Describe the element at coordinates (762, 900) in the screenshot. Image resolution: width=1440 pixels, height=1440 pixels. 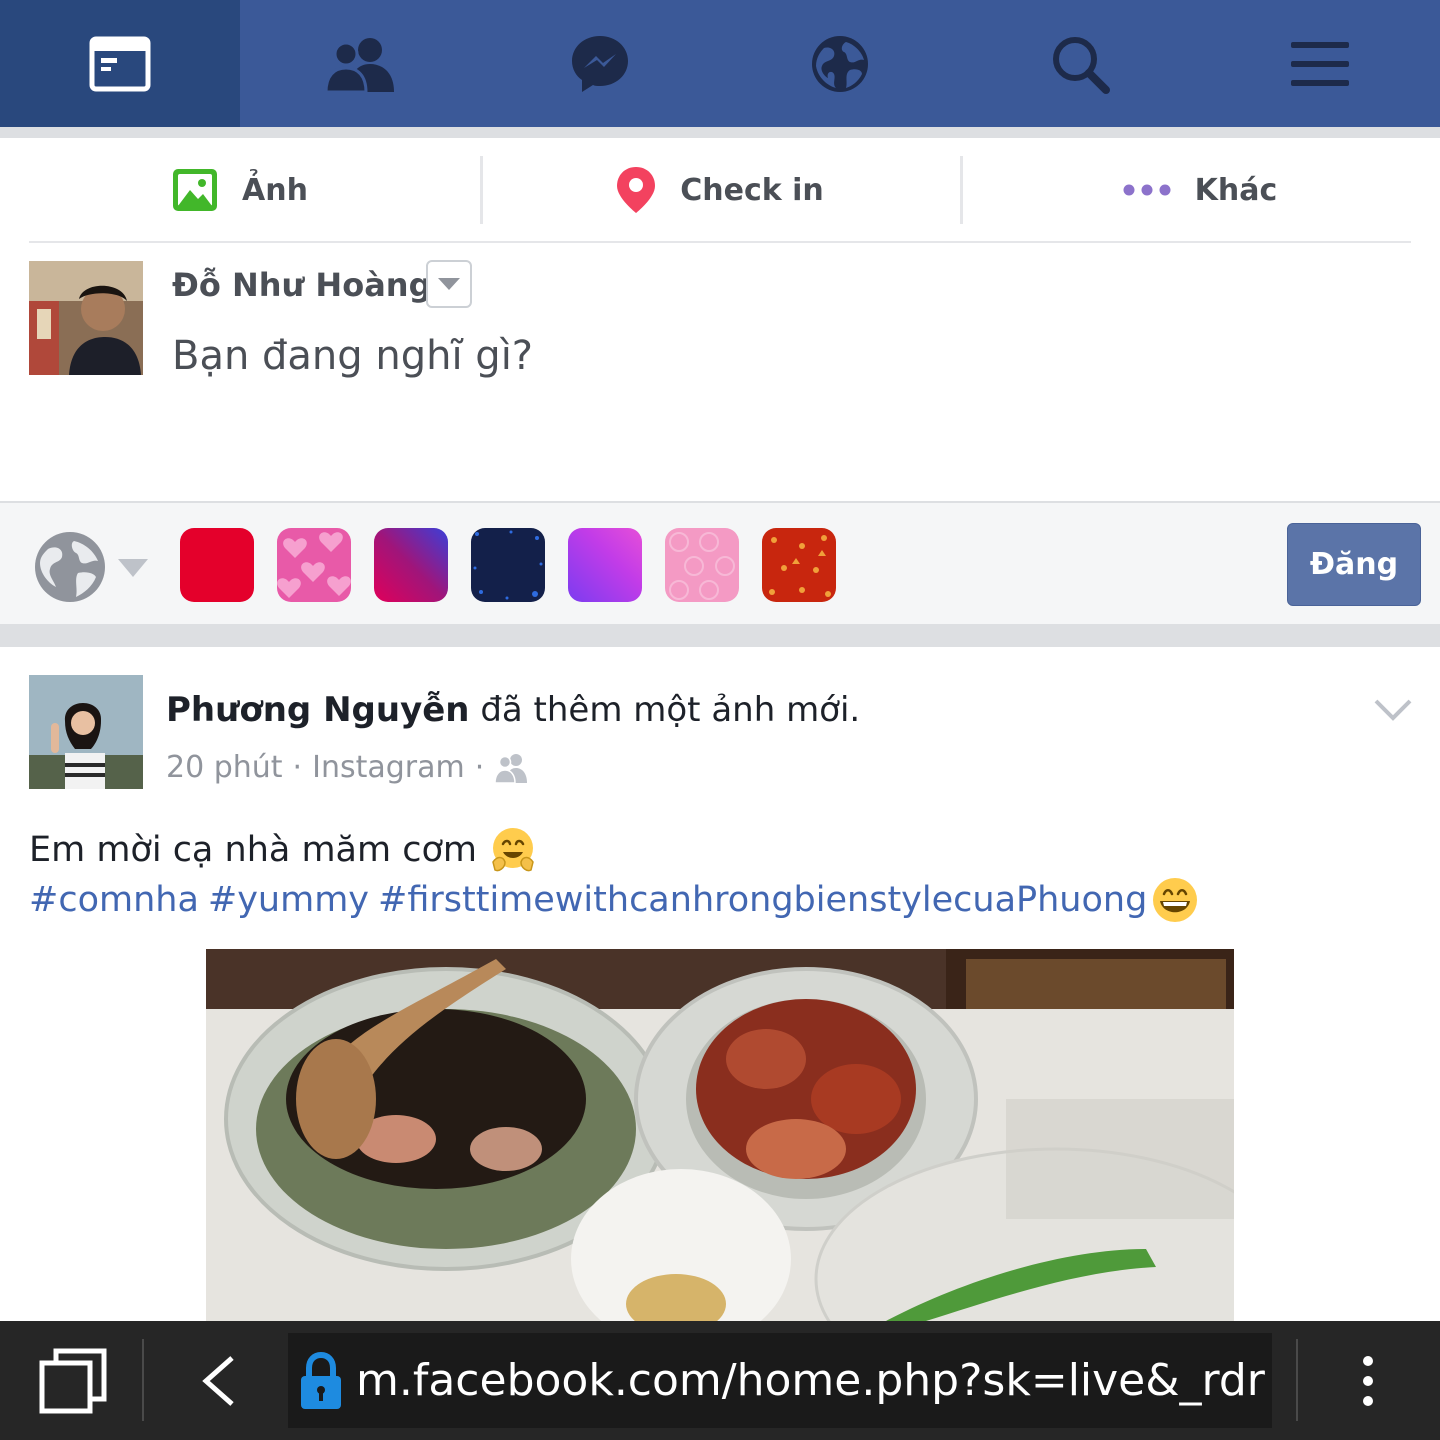
I see `hashtag-link: #firsttimewithcanhrongbienstylecuaPhuong` at that location.